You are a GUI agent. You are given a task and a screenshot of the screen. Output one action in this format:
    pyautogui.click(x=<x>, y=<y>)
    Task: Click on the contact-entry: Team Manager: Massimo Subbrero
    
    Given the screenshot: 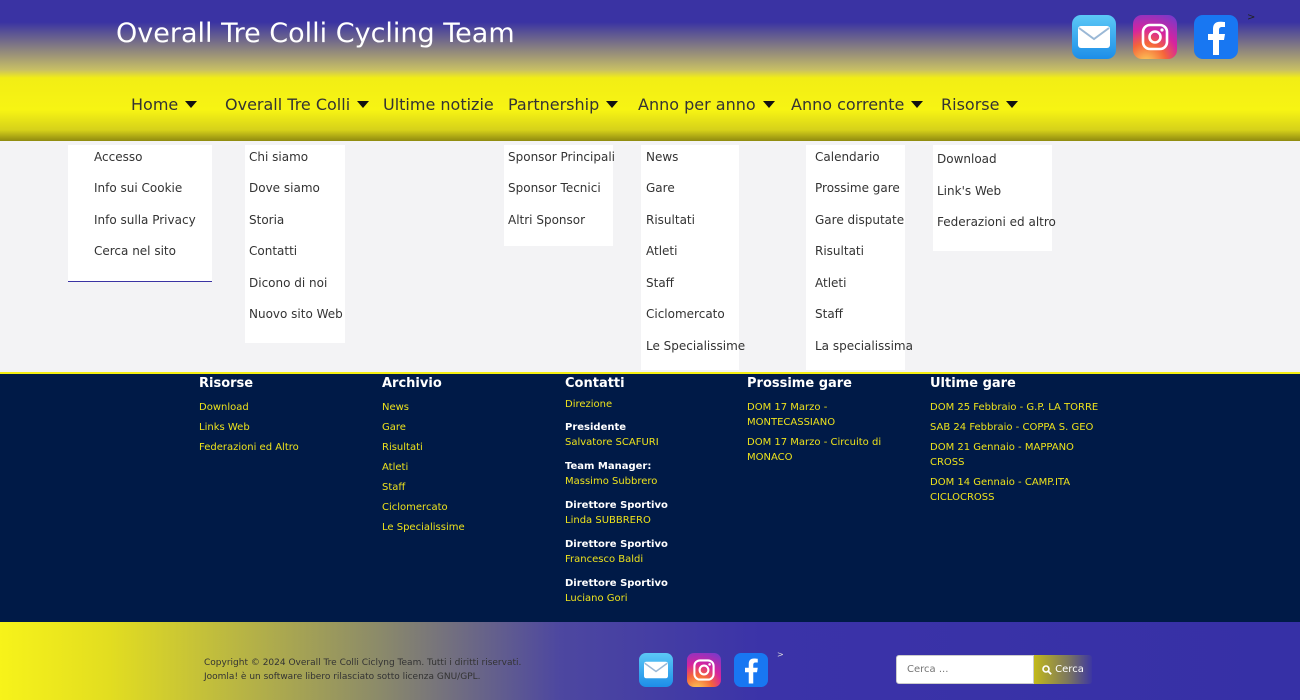 What is the action you would take?
    pyautogui.click(x=650, y=474)
    